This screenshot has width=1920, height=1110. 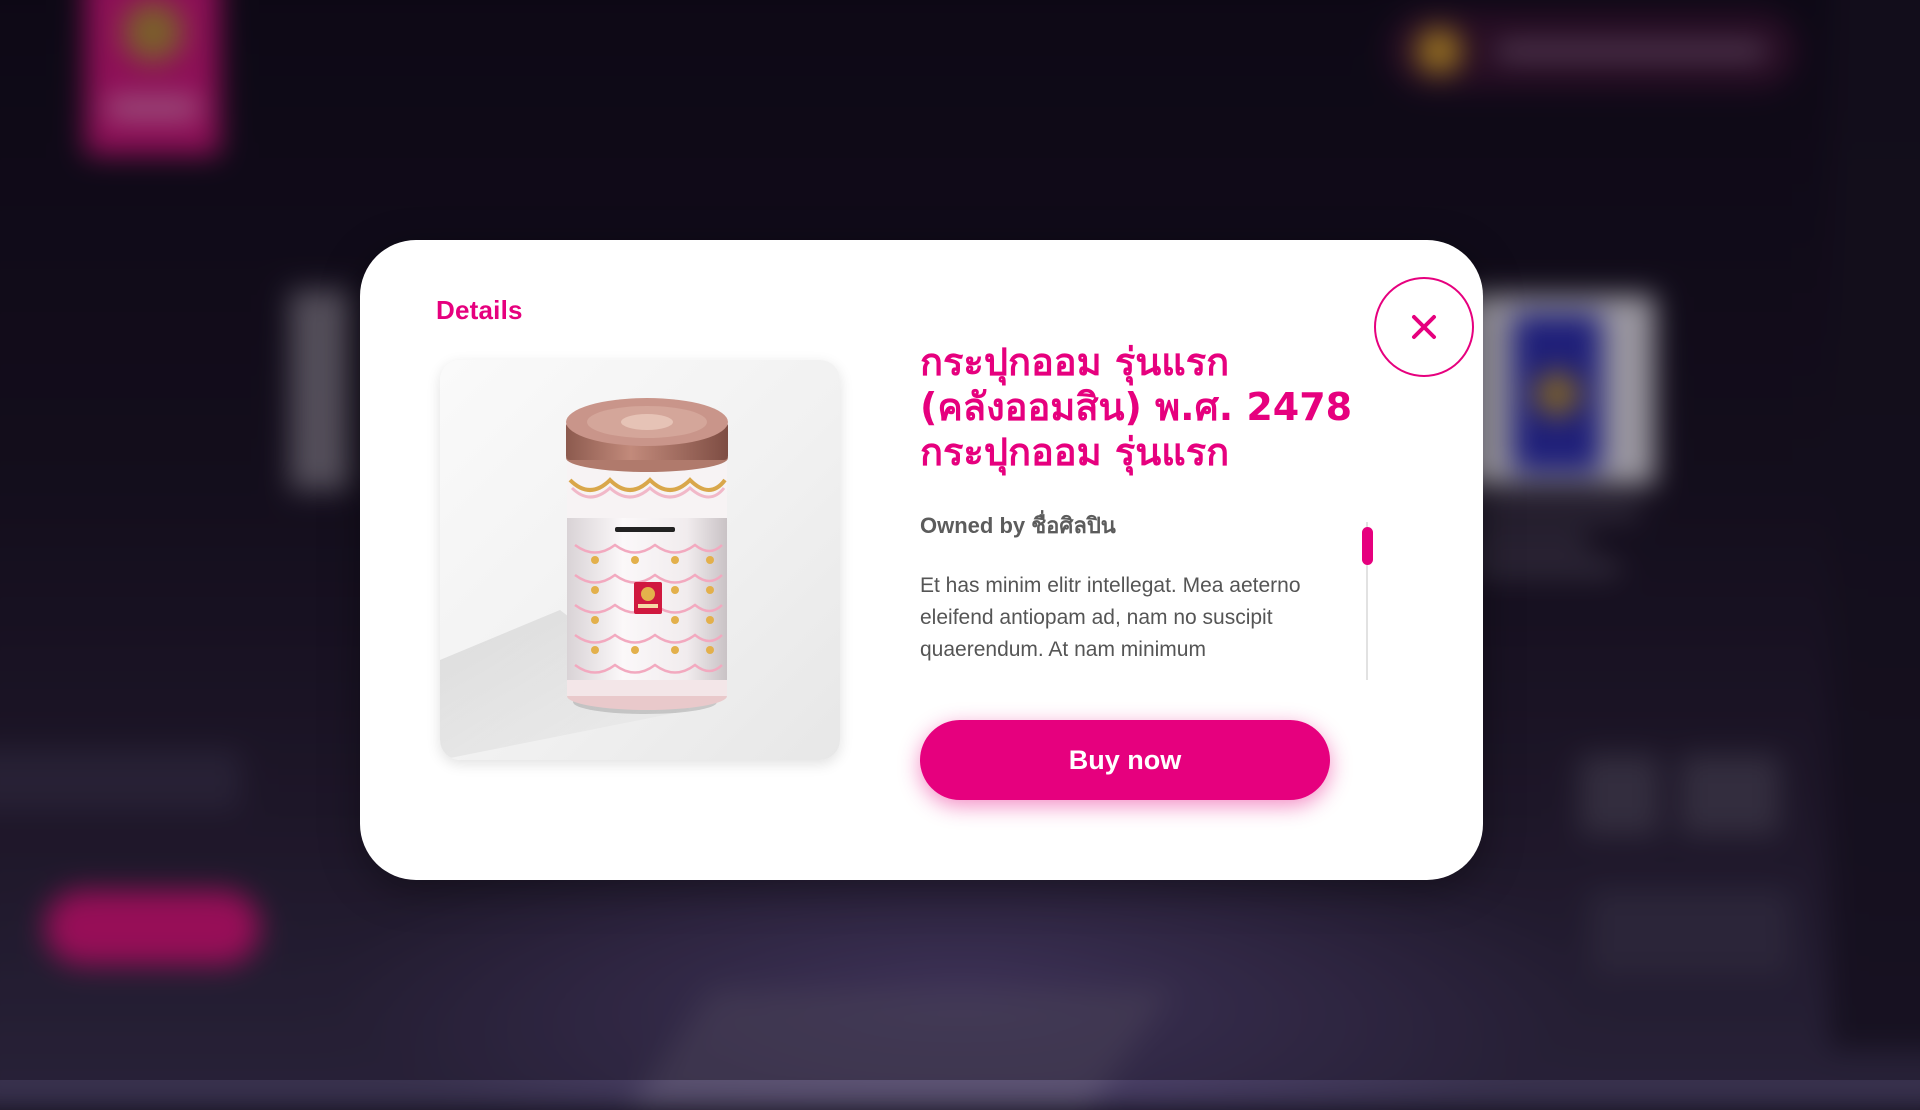 What do you see at coordinates (1125, 760) in the screenshot?
I see `buy-now-button: Buy now` at bounding box center [1125, 760].